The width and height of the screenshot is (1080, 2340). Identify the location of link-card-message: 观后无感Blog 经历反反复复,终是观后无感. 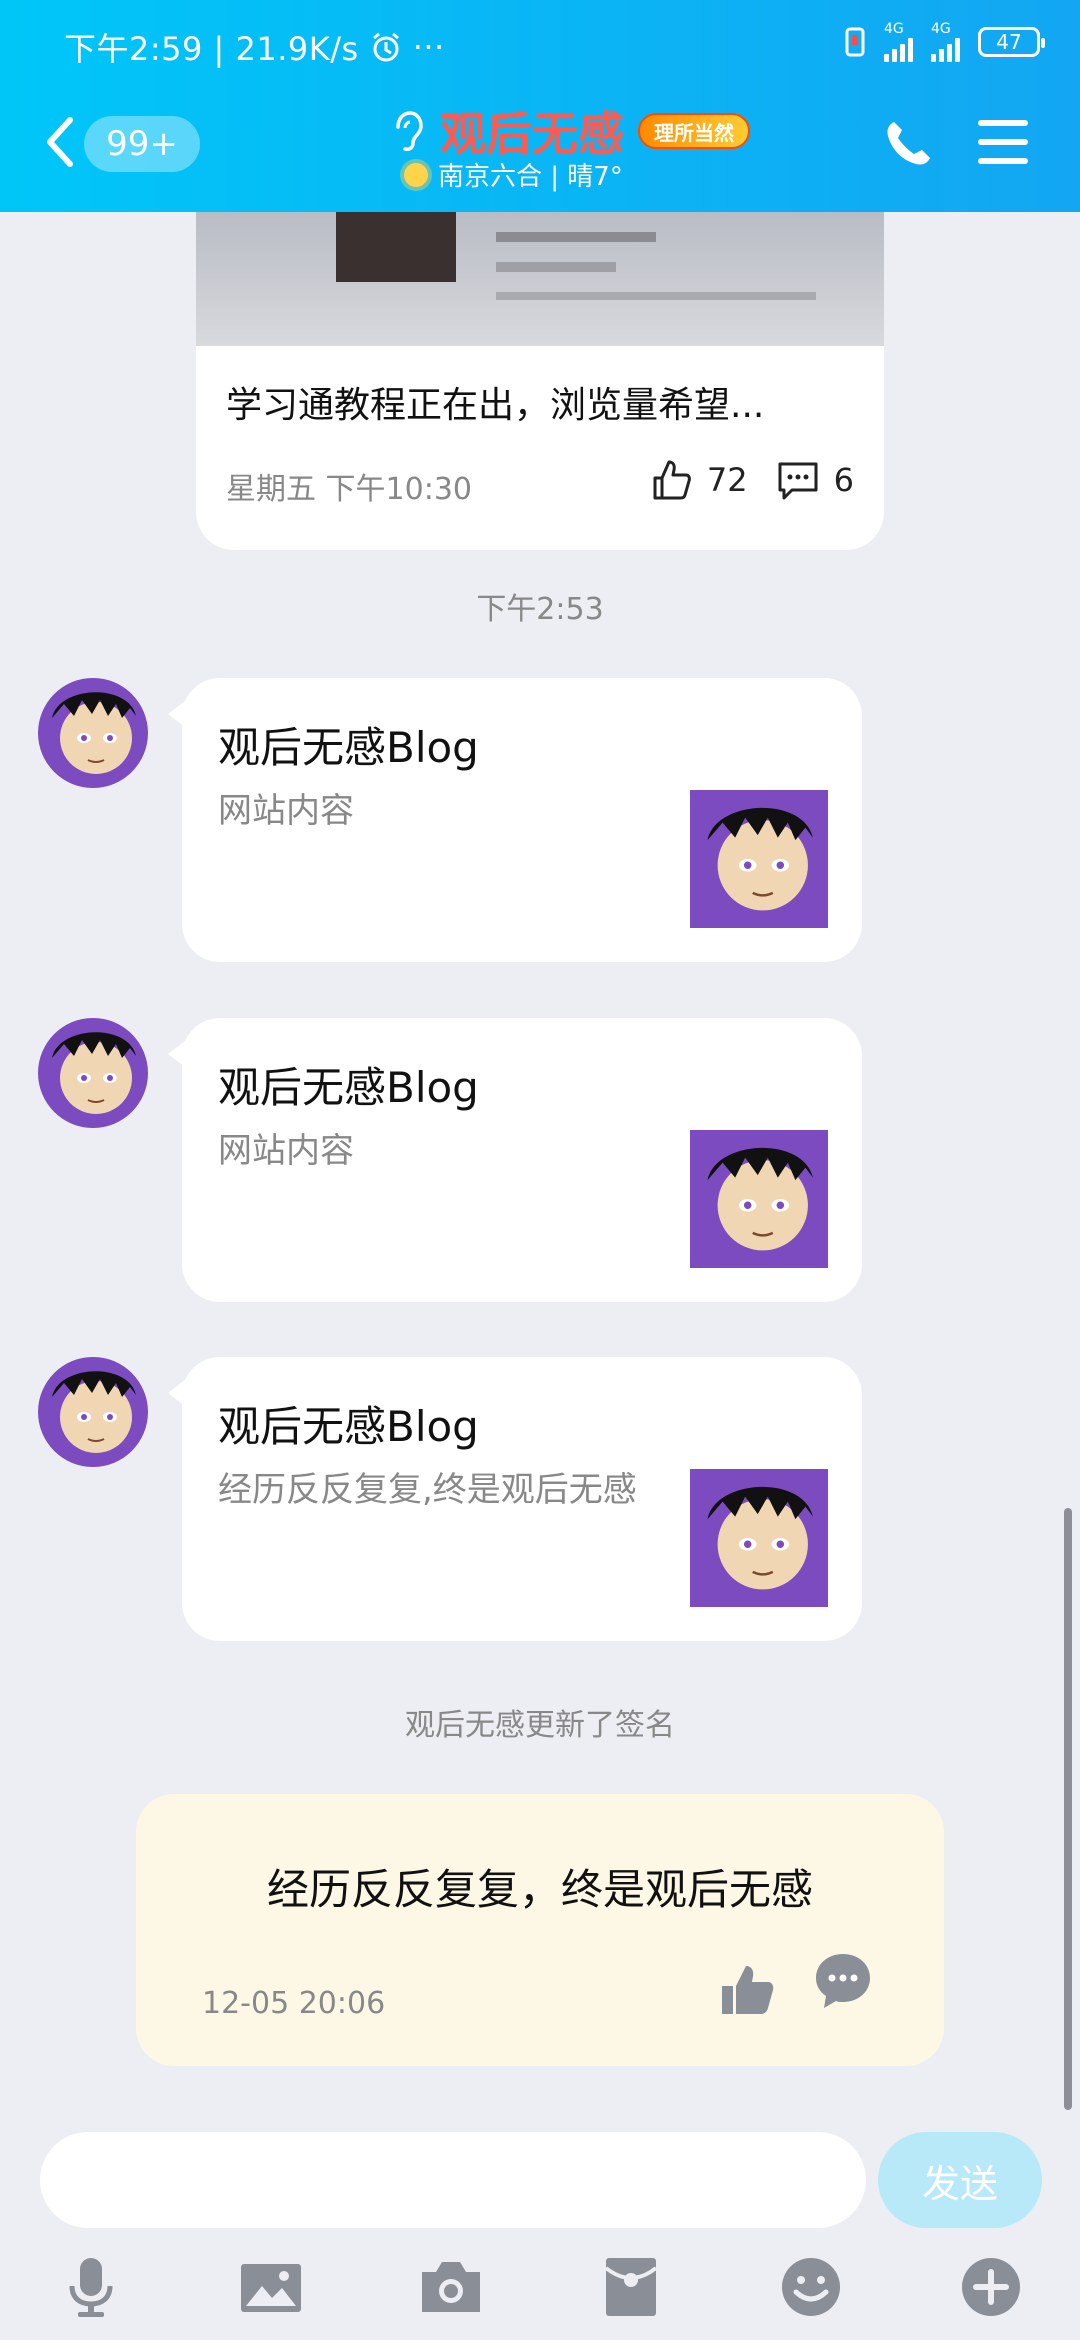
(515, 1499).